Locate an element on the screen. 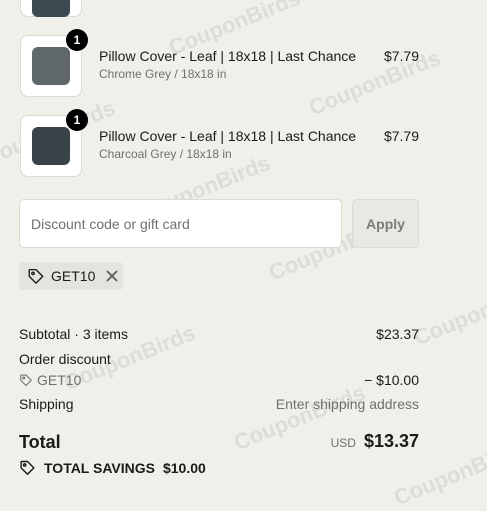  discount-value: − $10.00 is located at coordinates (391, 380).